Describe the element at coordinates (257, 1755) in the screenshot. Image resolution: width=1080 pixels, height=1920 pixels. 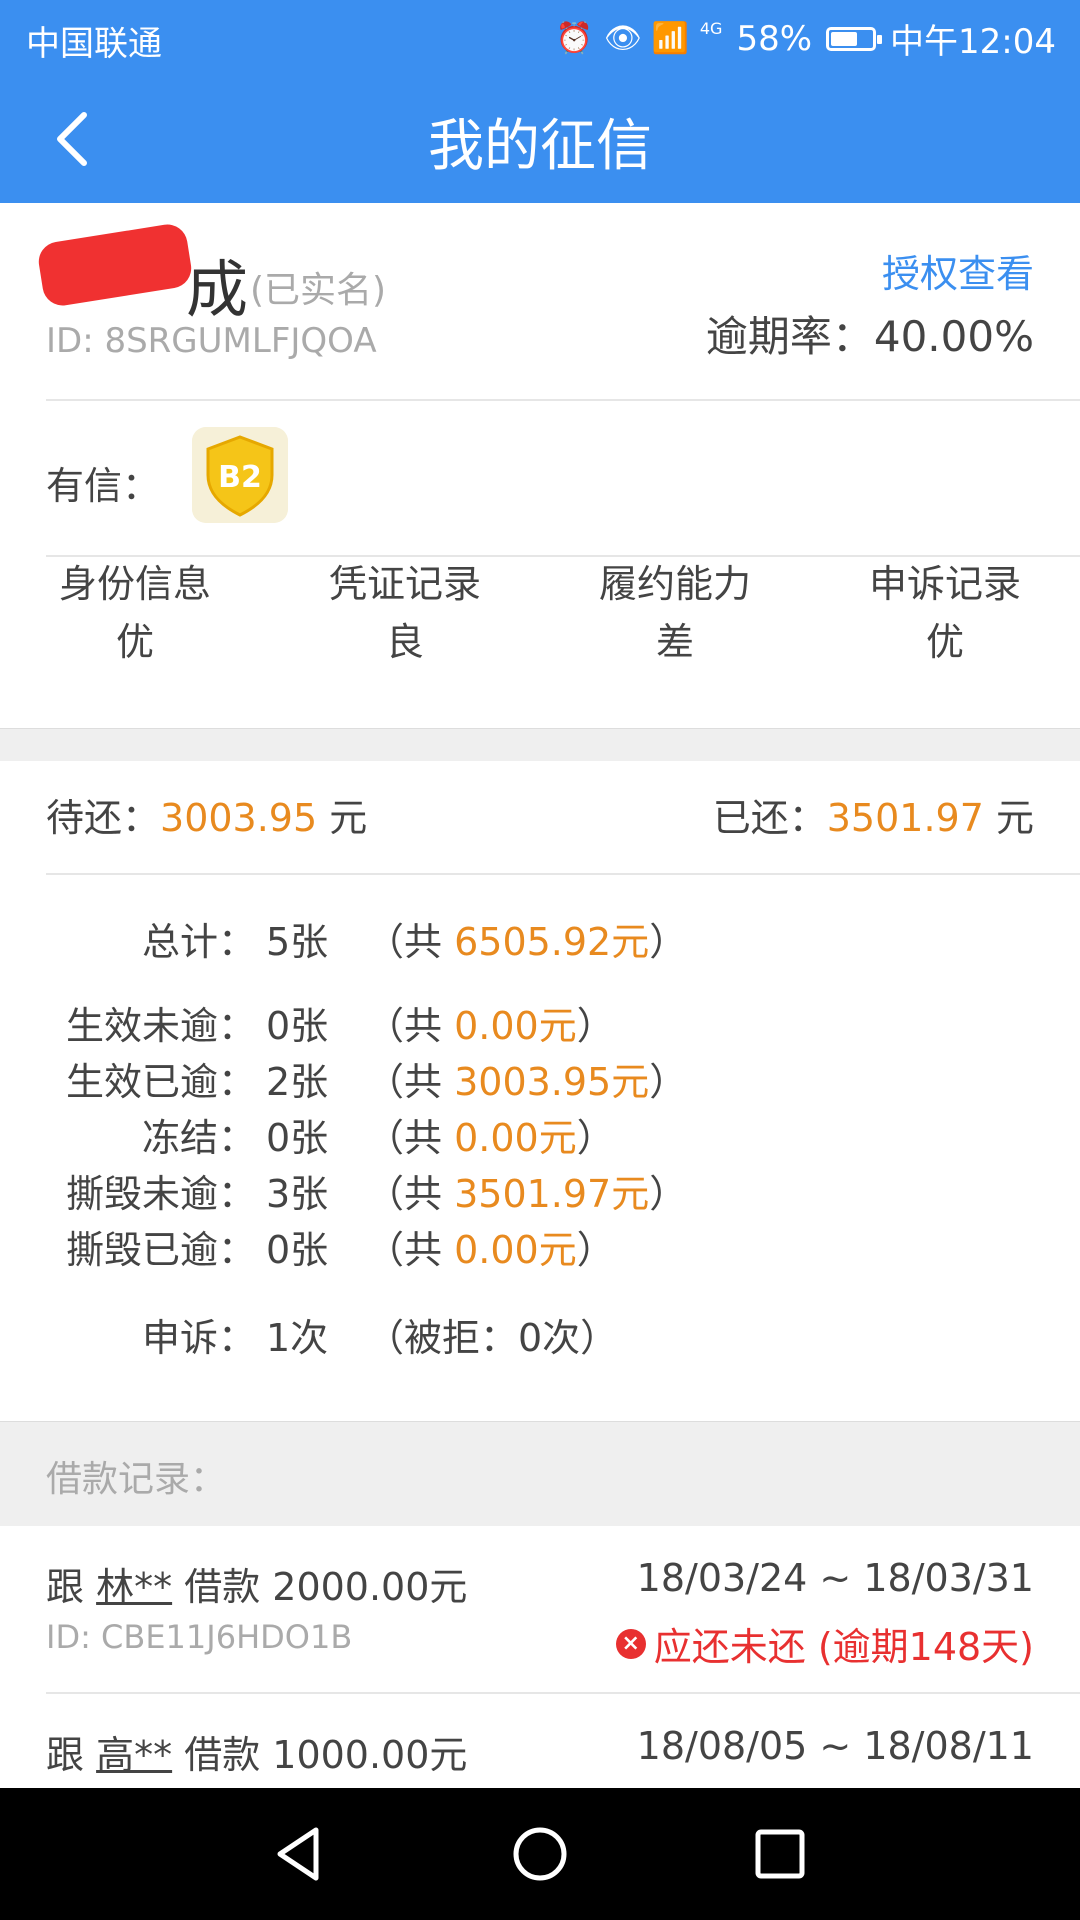
I see `loan-summary: 跟 高** 借款 1000.00元` at that location.